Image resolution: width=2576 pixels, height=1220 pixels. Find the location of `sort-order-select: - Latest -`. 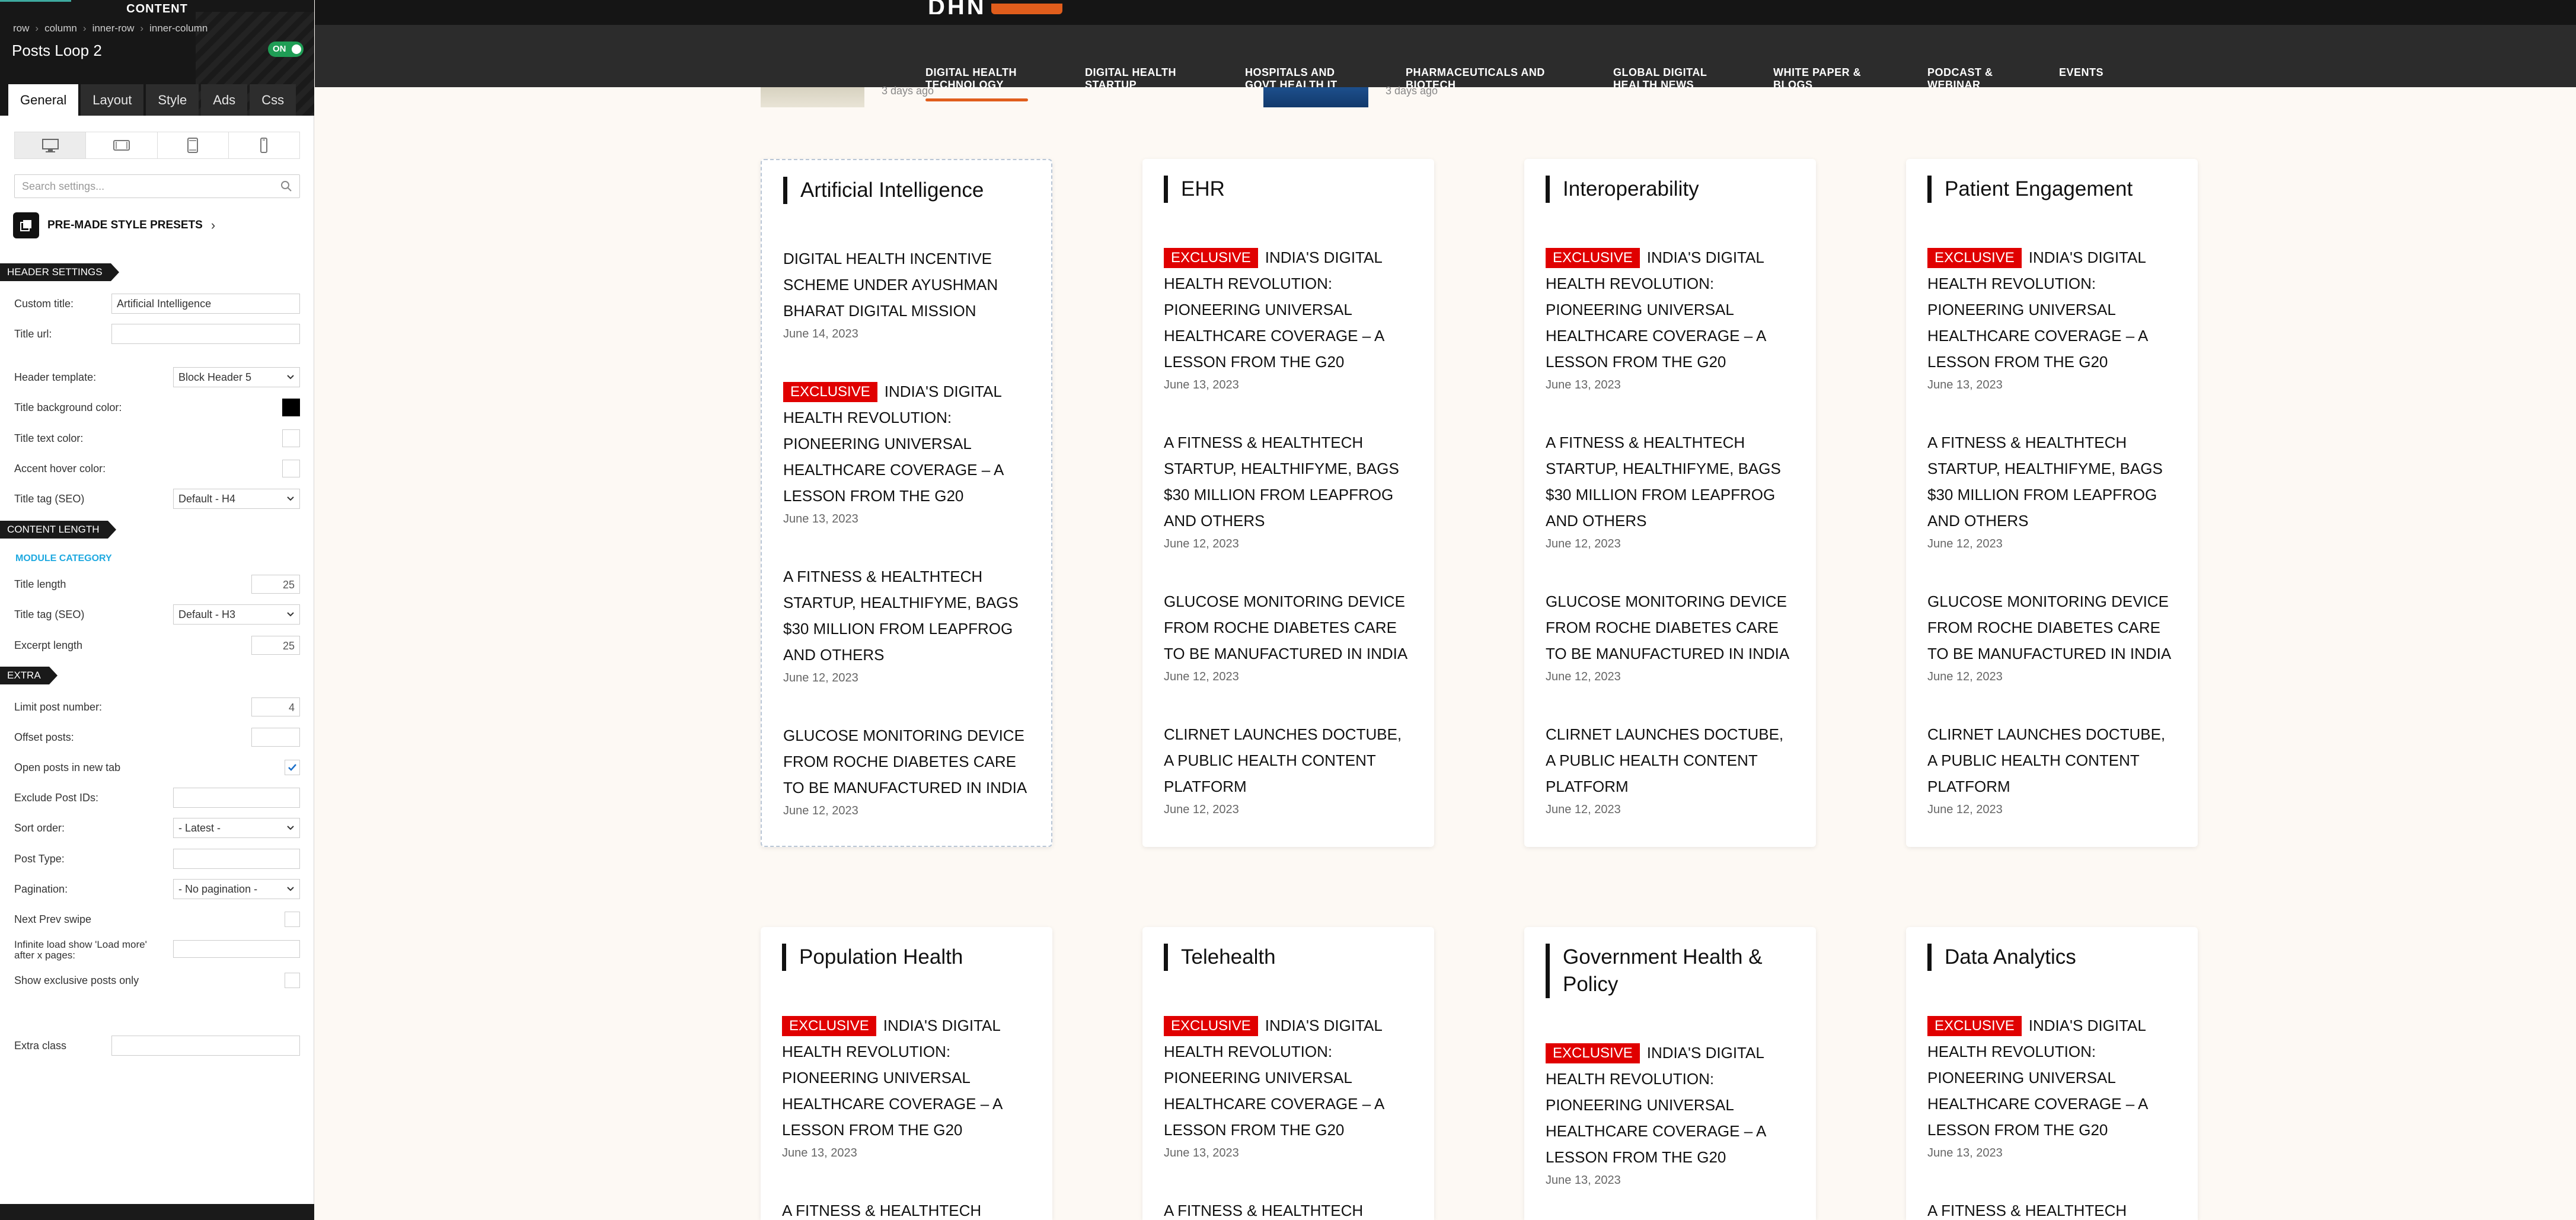

sort-order-select: - Latest - is located at coordinates (236, 828).